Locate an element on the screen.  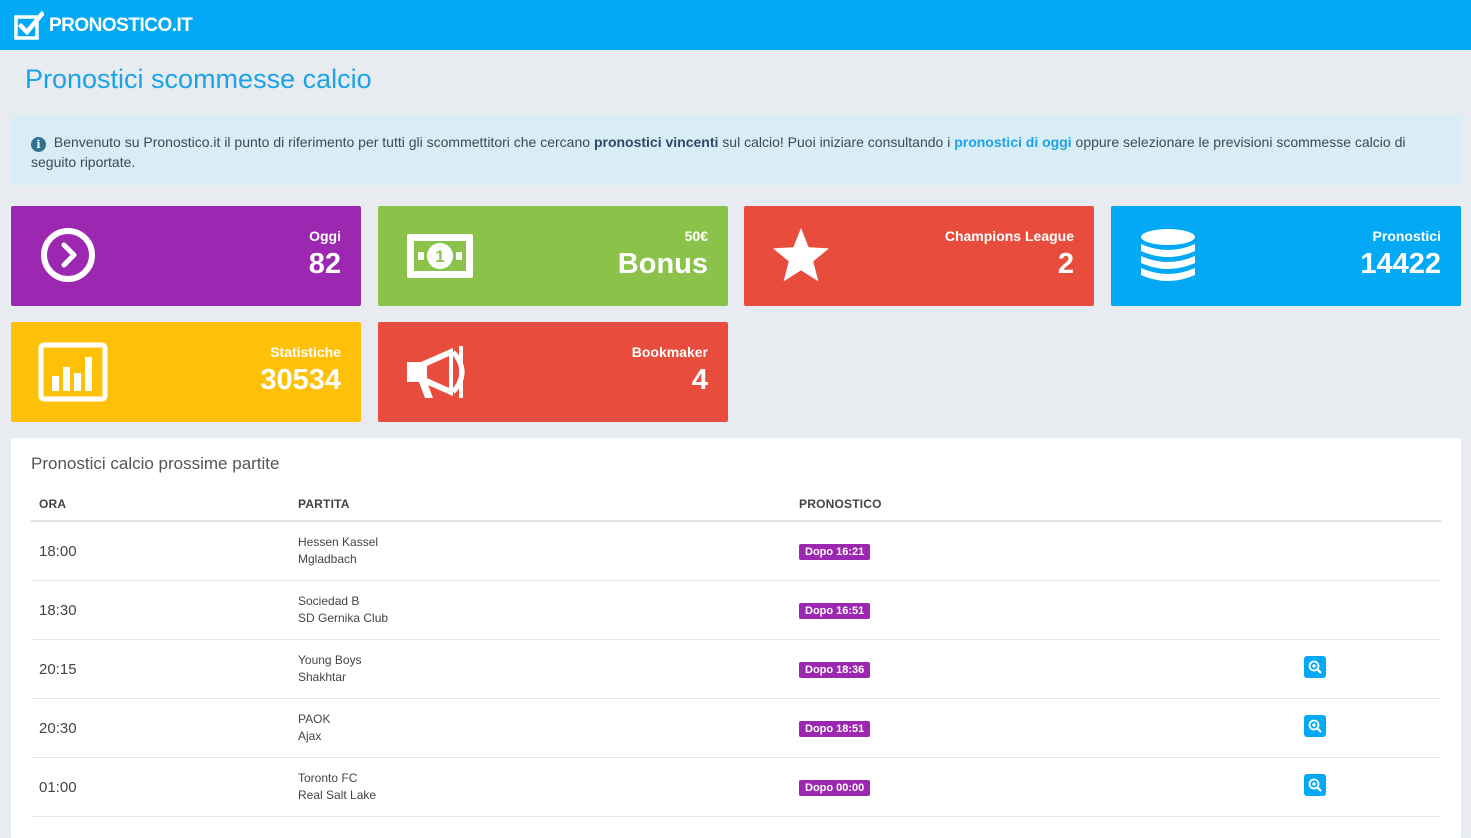
column-header-actions is located at coordinates (1346, 505).